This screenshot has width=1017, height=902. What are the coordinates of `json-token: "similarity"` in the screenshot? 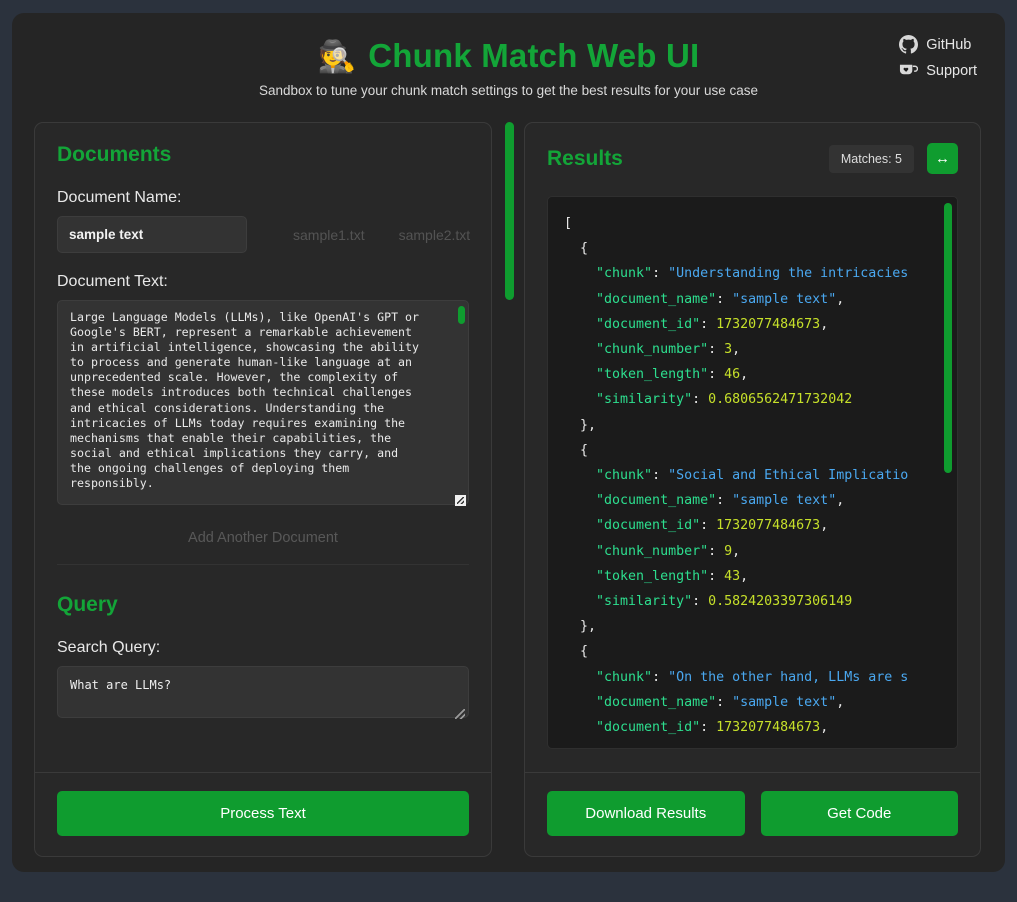 It's located at (628, 602).